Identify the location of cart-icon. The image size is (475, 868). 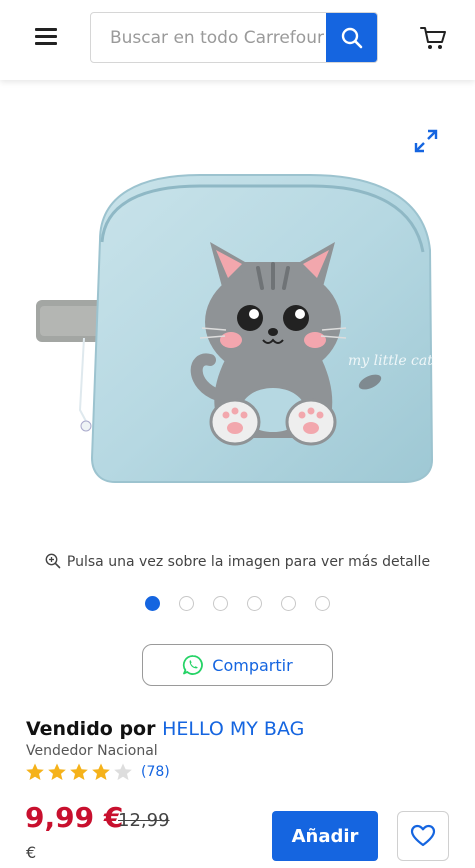
(433, 38).